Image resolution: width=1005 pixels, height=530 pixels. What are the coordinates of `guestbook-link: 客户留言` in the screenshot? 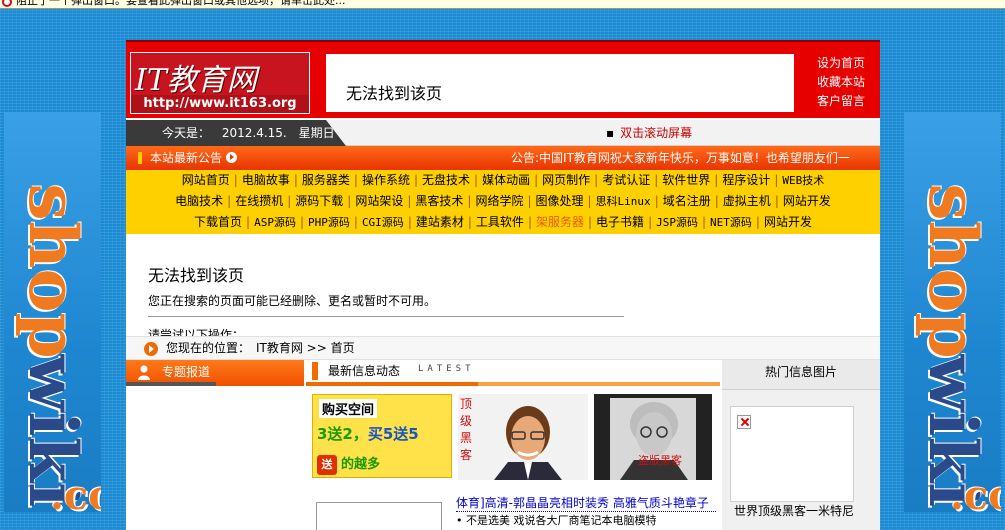 It's located at (841, 101).